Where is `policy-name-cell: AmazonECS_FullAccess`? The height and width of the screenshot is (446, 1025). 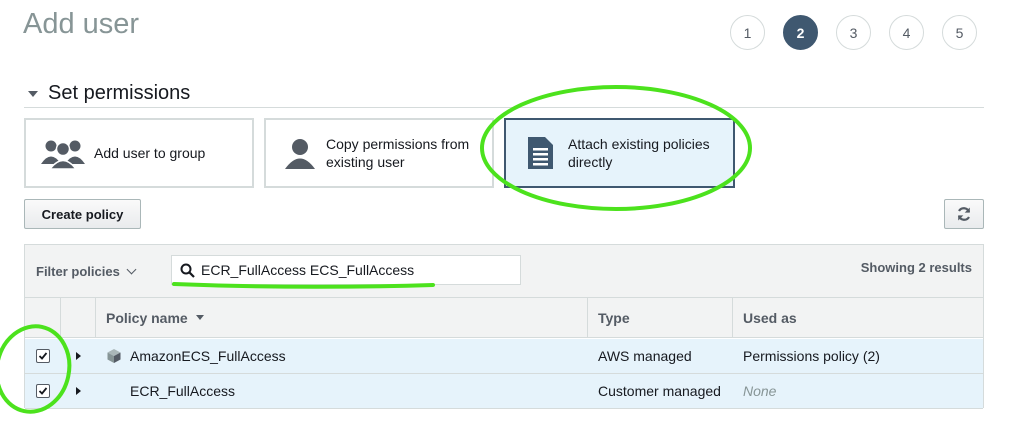 policy-name-cell: AmazonECS_FullAccess is located at coordinates (342, 356).